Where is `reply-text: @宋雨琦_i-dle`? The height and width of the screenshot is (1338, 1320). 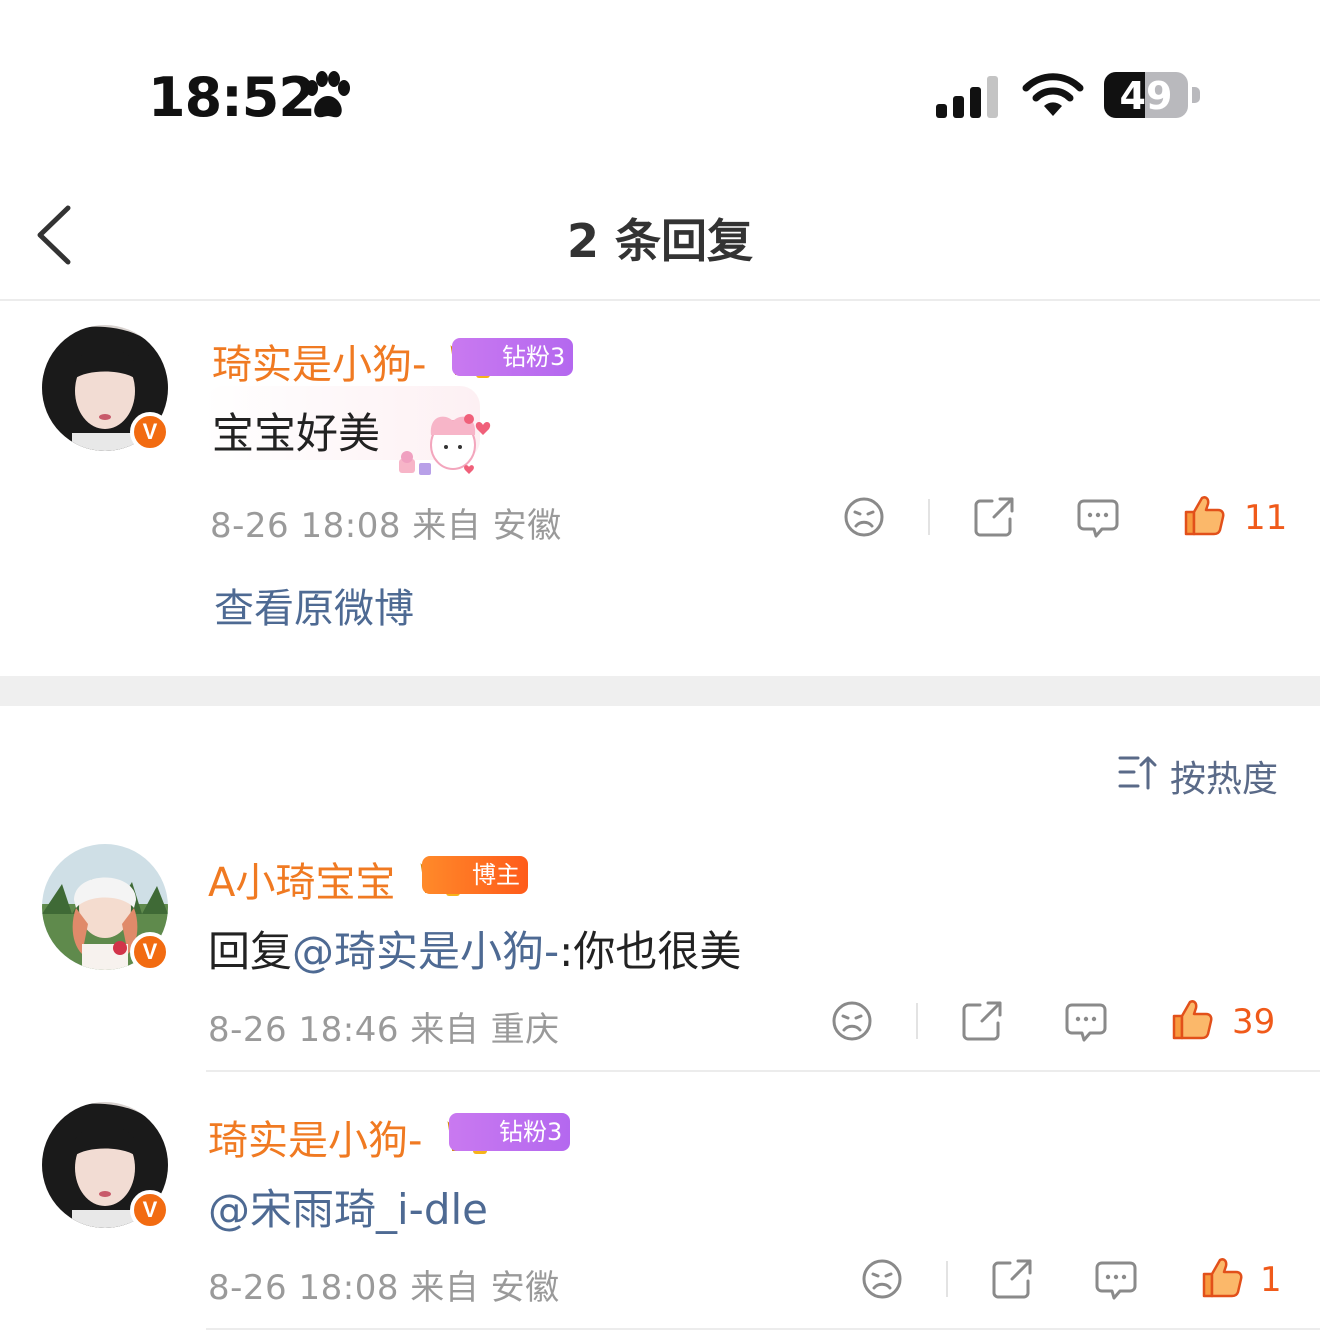 reply-text: @宋雨琦_i-dle is located at coordinates (348, 1206).